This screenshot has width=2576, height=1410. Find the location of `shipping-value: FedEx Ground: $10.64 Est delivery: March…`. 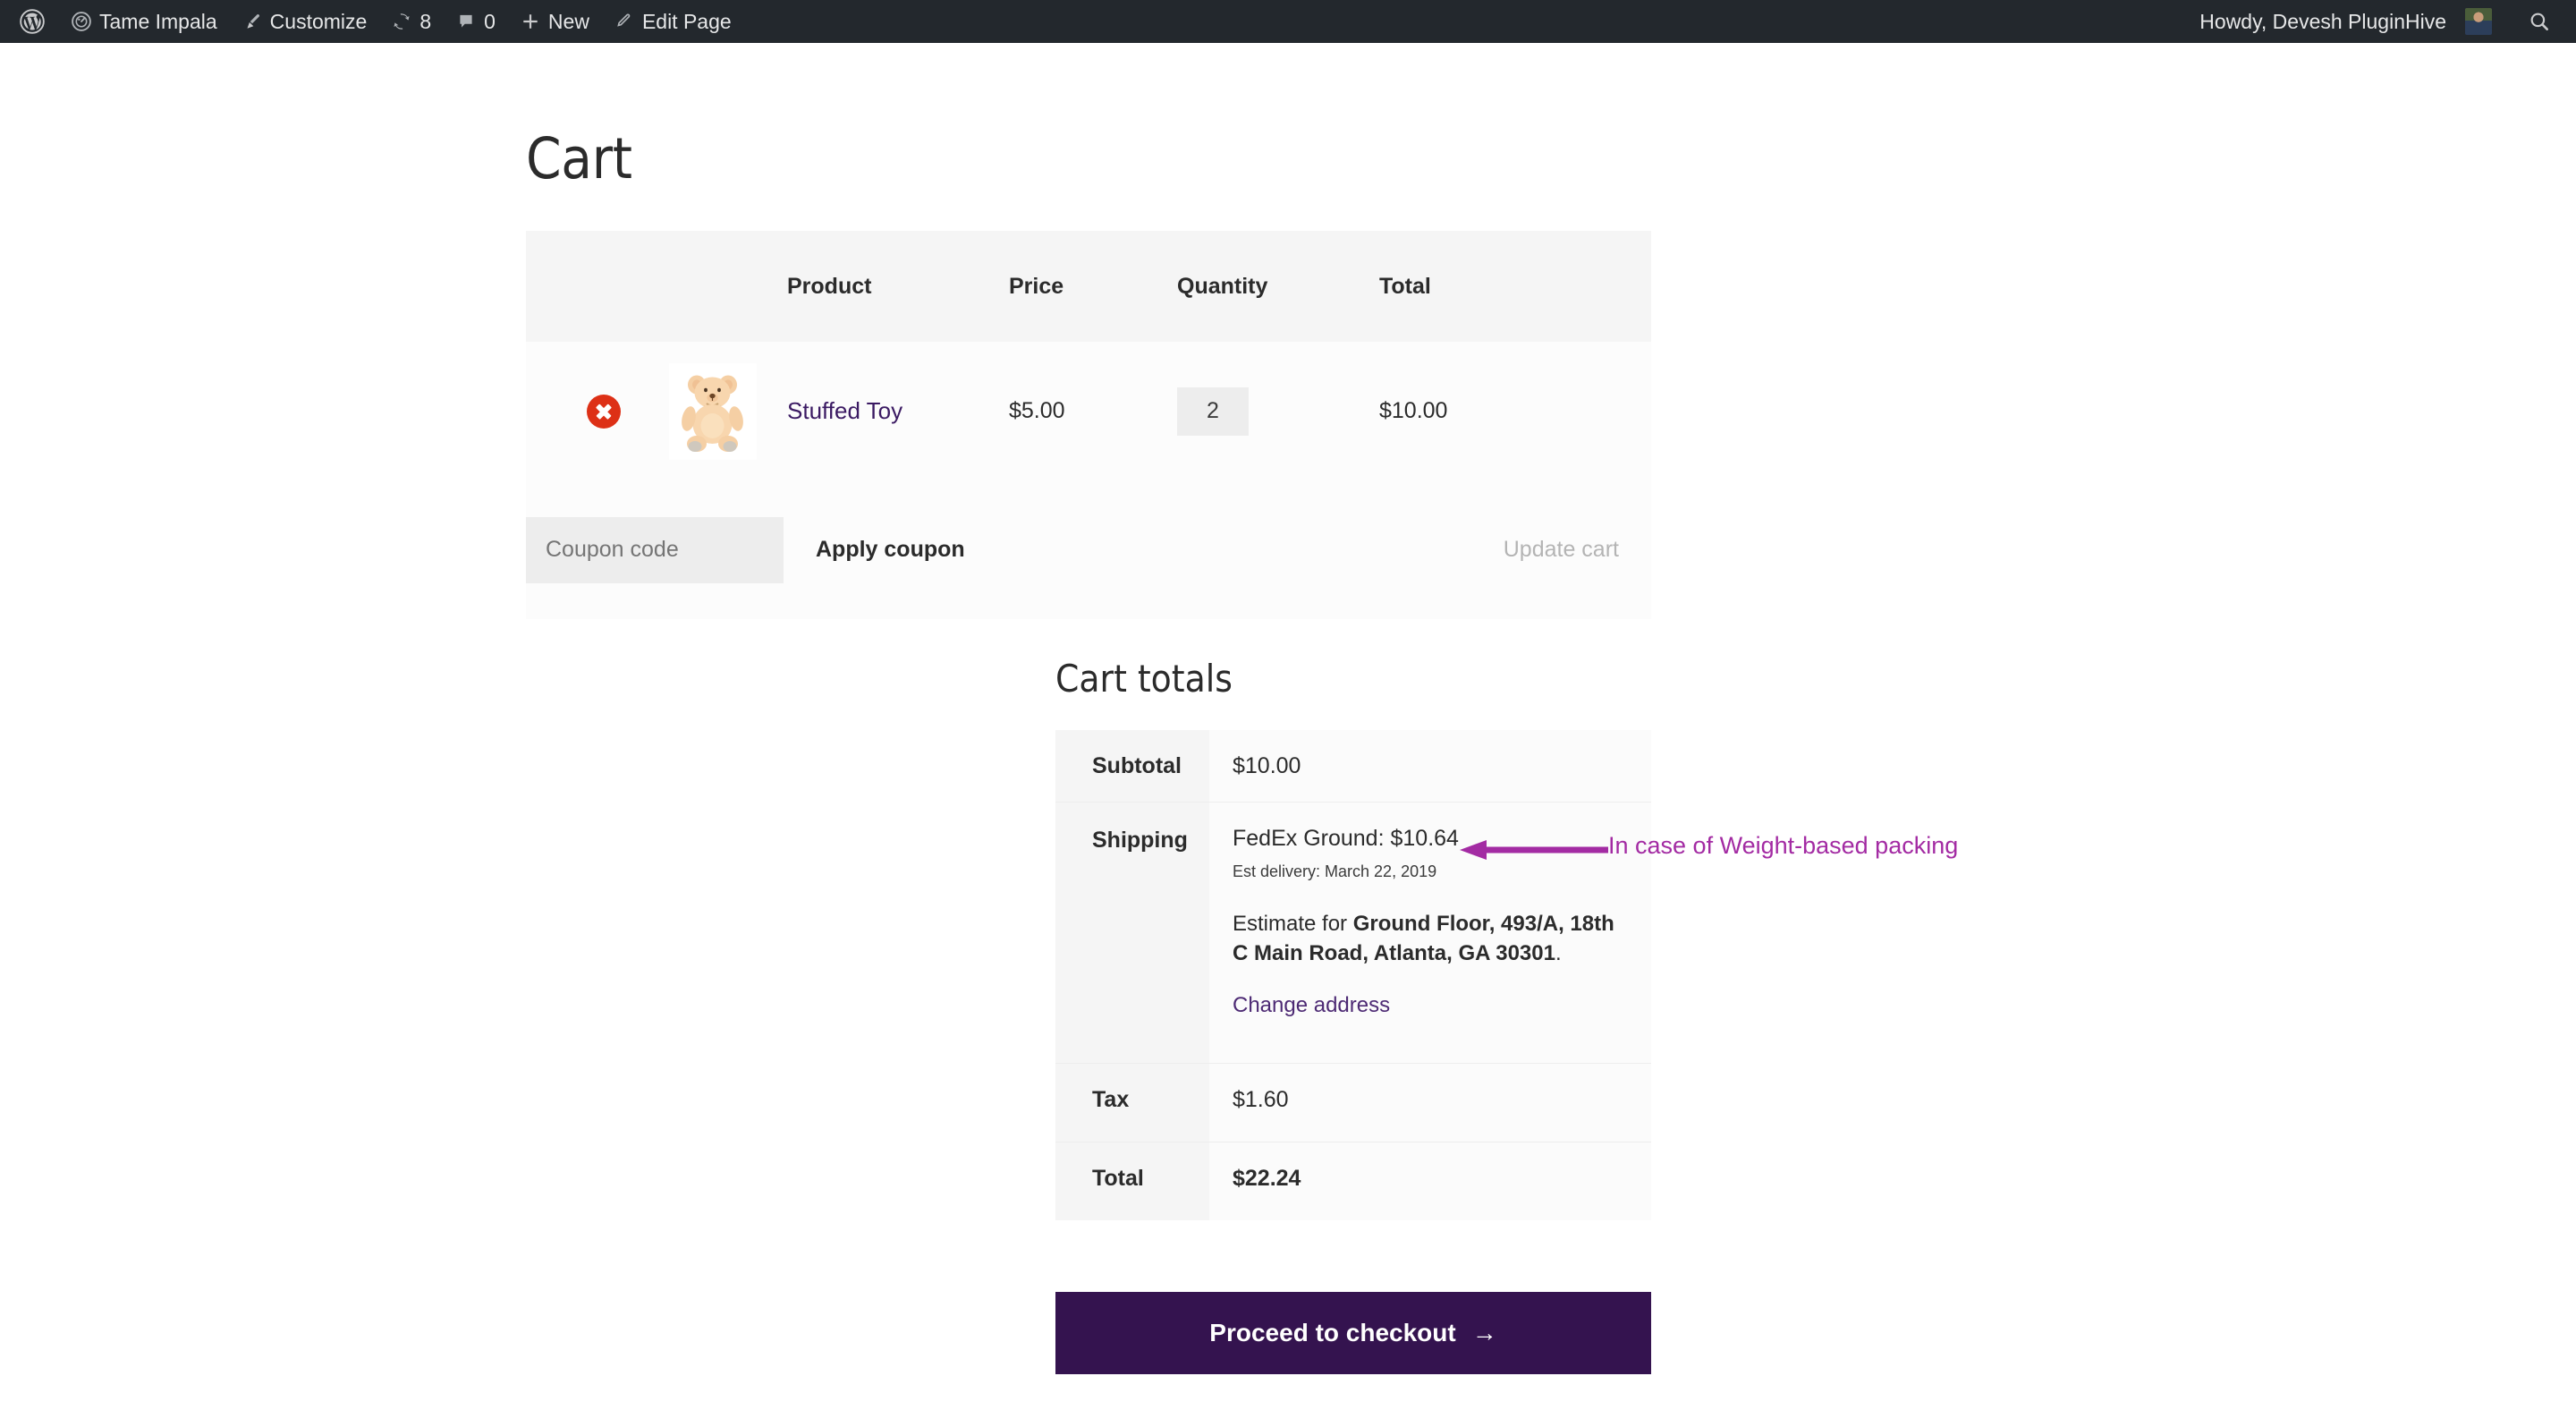

shipping-value: FedEx Ground: $10.64 Est delivery: March… is located at coordinates (1430, 932).